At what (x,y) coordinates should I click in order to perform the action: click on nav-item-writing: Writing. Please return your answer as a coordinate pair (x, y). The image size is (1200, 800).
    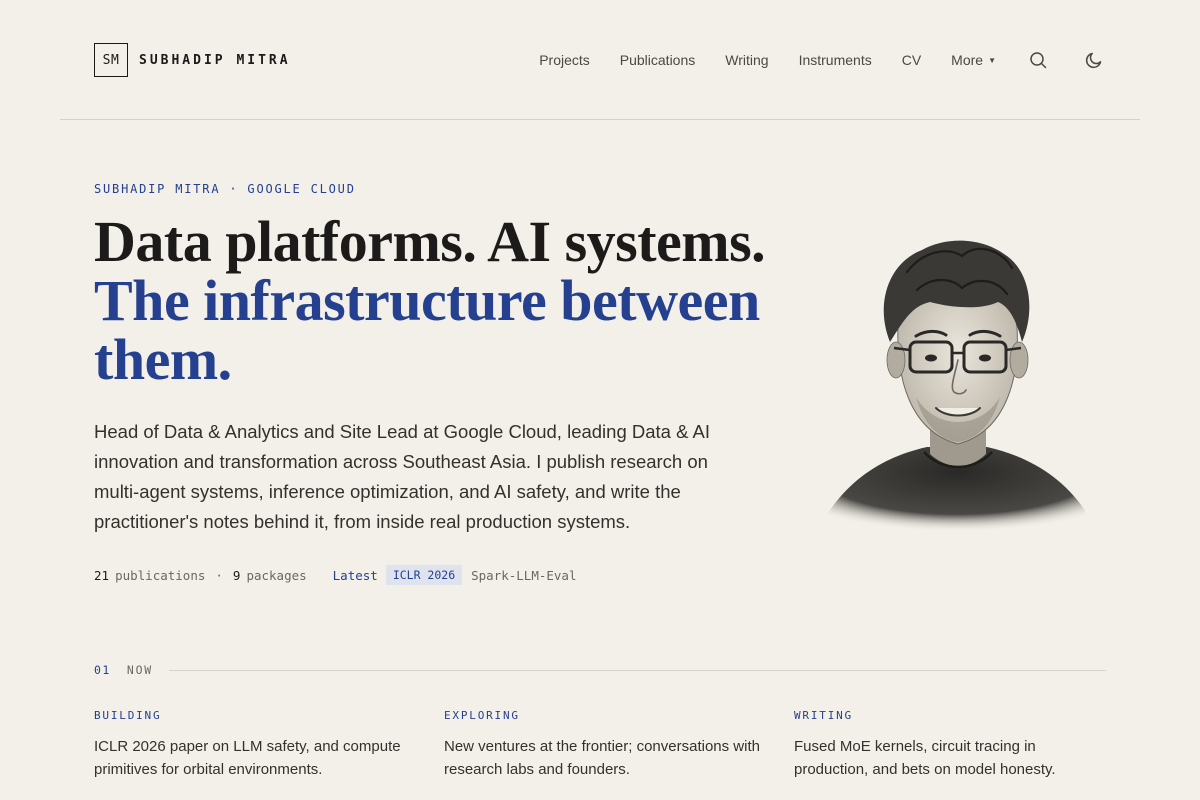
    Looking at the image, I should click on (746, 60).